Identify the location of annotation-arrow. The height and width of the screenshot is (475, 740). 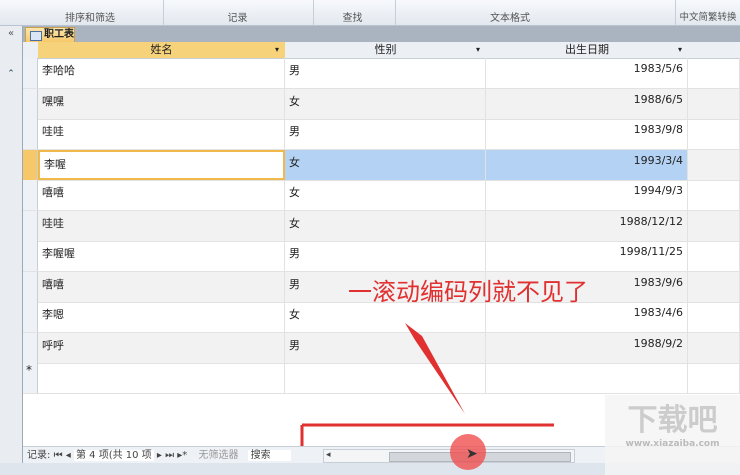
(435, 368).